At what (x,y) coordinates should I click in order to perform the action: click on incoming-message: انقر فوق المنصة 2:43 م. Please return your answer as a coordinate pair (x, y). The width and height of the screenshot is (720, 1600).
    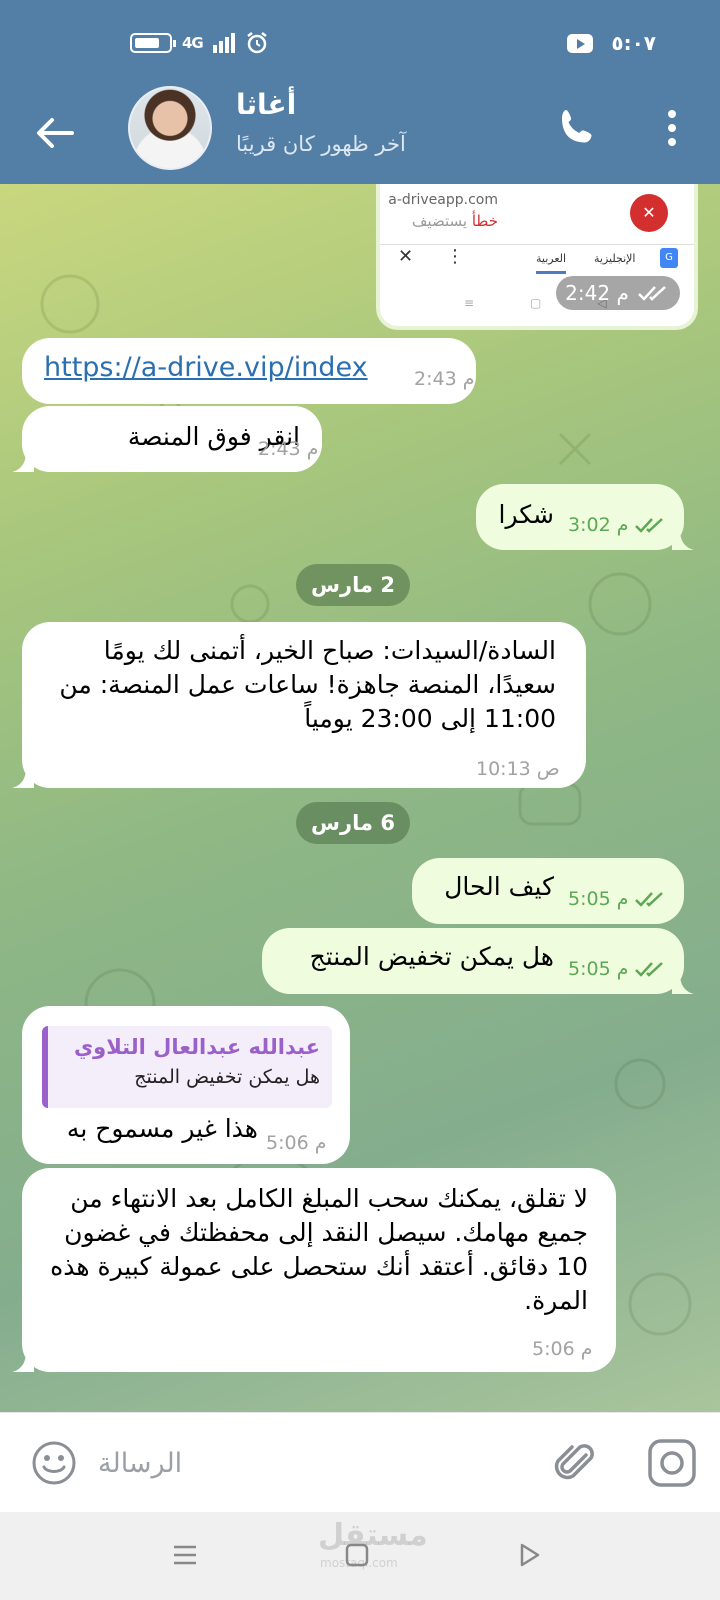
    Looking at the image, I should click on (167, 439).